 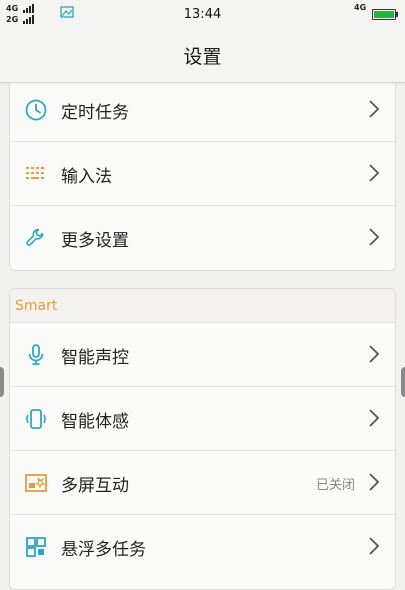 What do you see at coordinates (202, 306) in the screenshot?
I see `section-header-smart: Smart` at bounding box center [202, 306].